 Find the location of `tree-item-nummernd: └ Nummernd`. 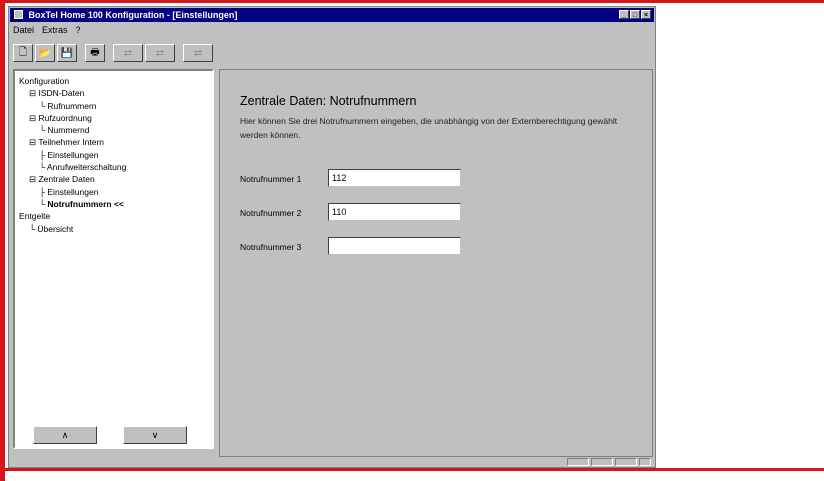

tree-item-nummernd: └ Nummernd is located at coordinates (71, 130).